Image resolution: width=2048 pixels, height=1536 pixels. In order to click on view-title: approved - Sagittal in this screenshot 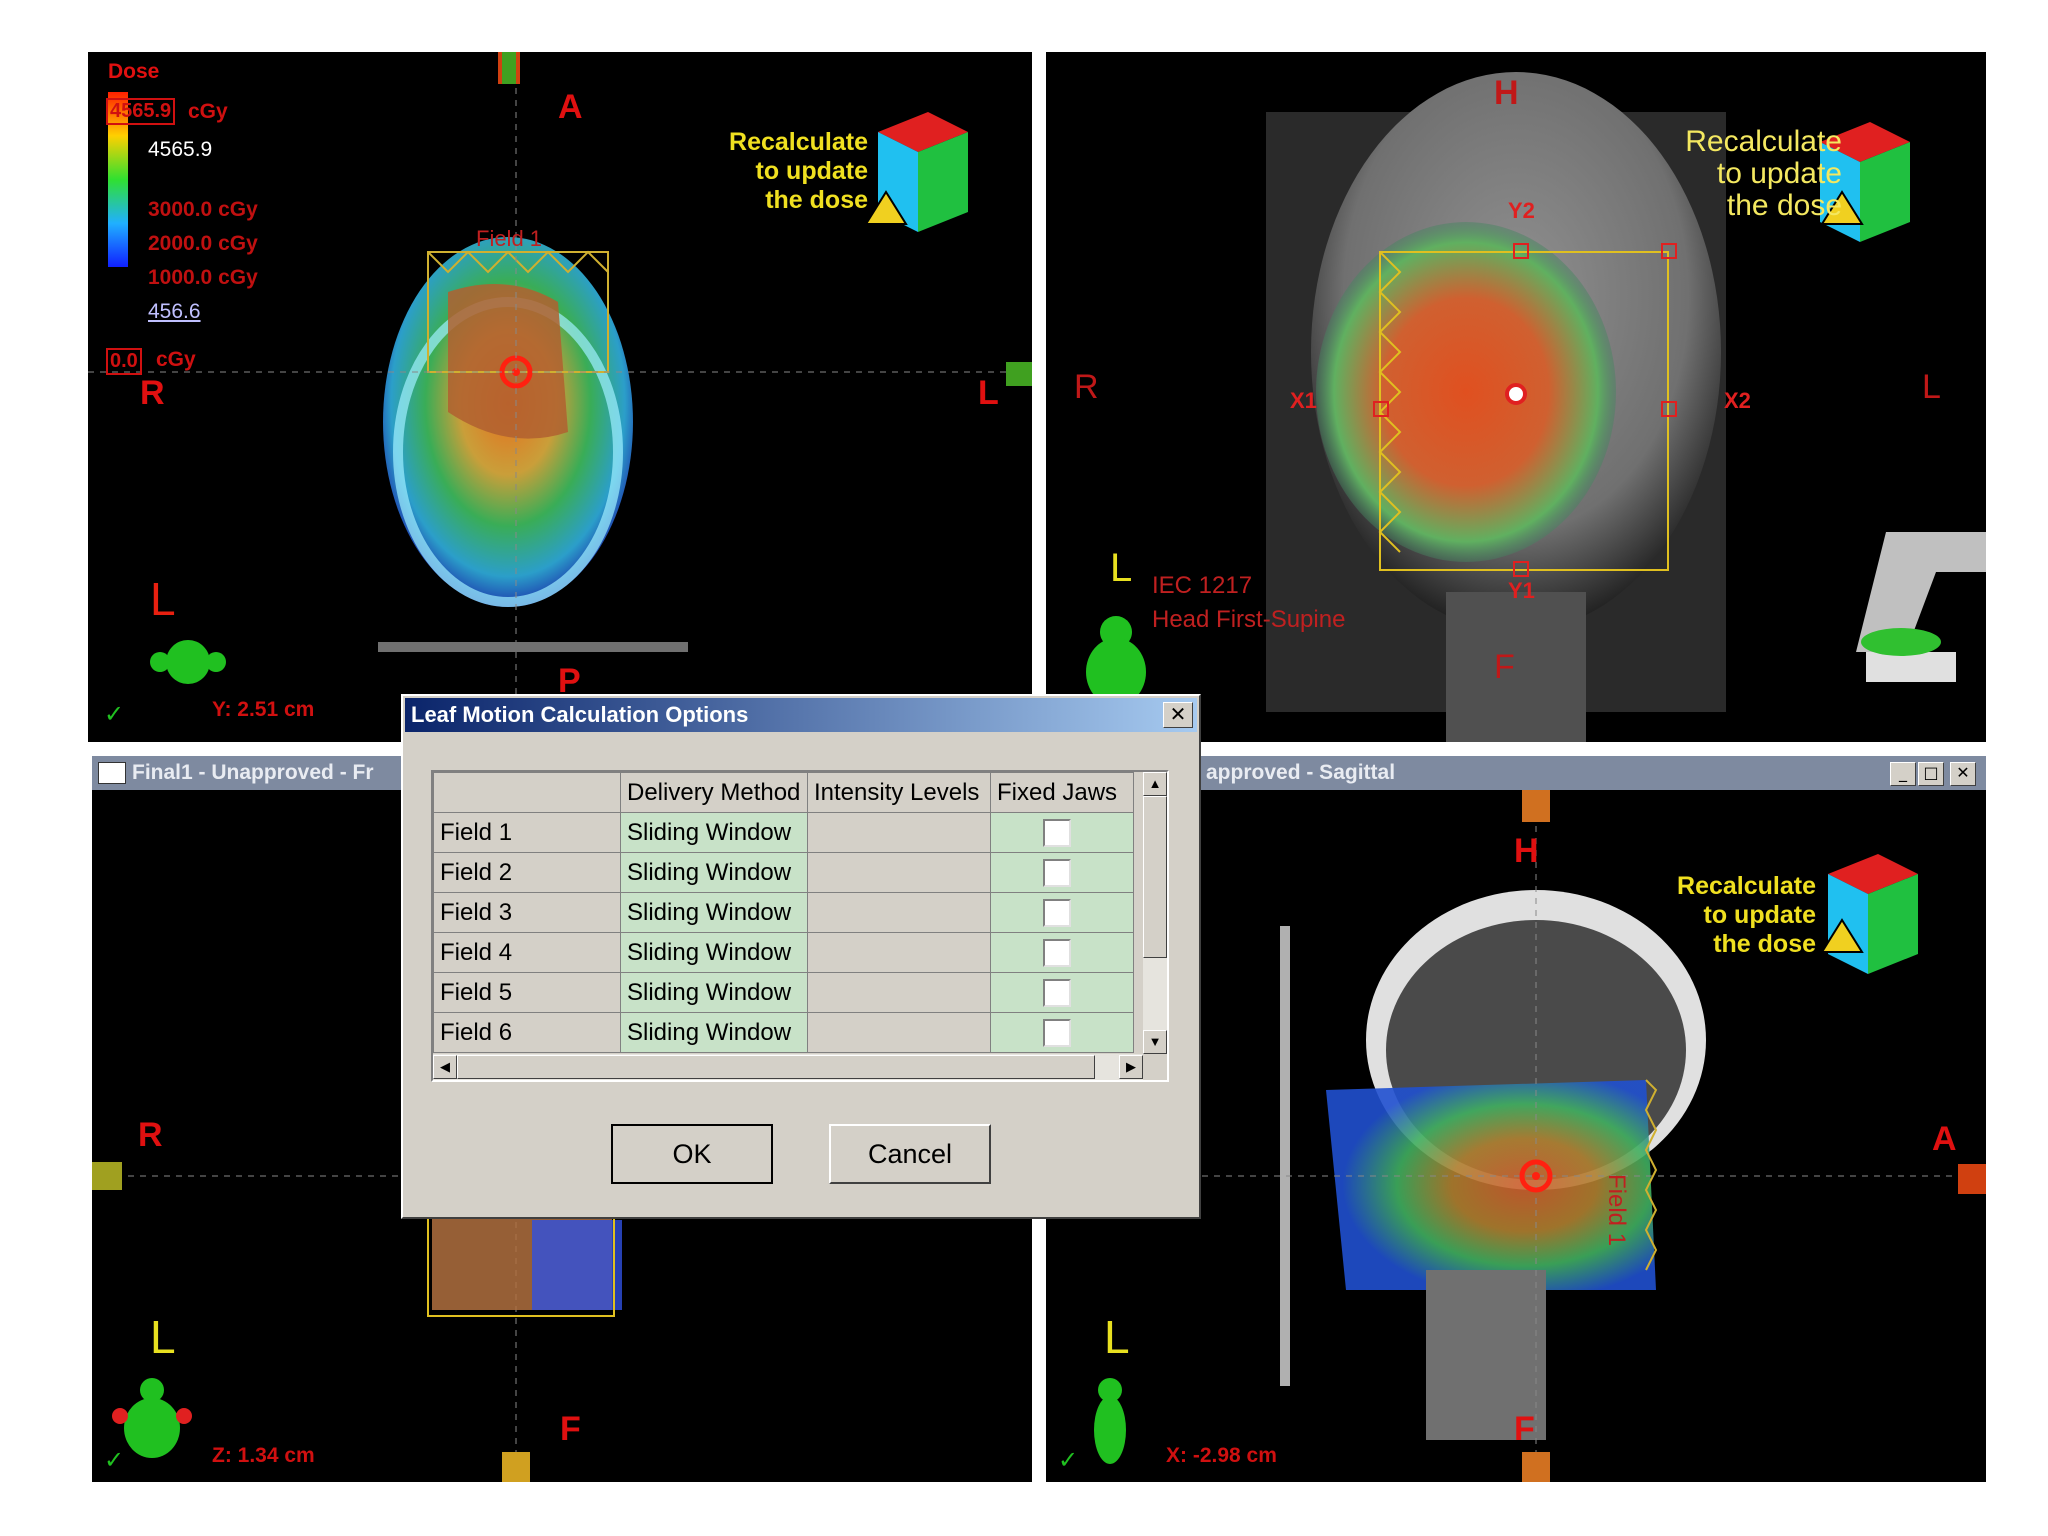, I will do `click(1301, 772)`.